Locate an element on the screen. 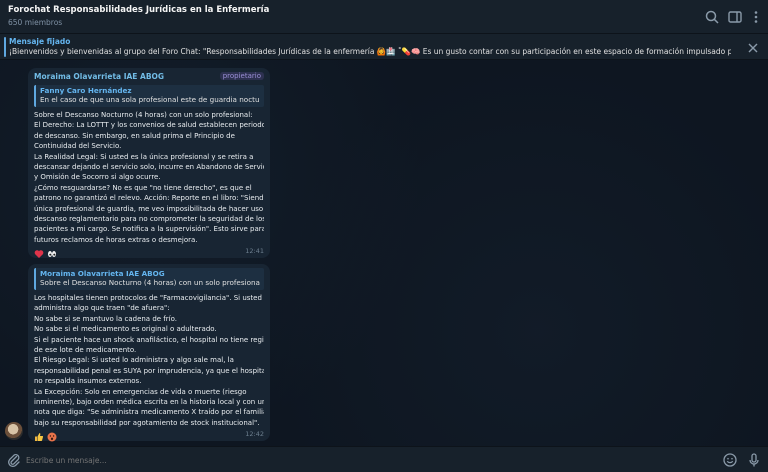 The image size is (768, 472). reply-author: Fanny Caro Hernández is located at coordinates (86, 90).